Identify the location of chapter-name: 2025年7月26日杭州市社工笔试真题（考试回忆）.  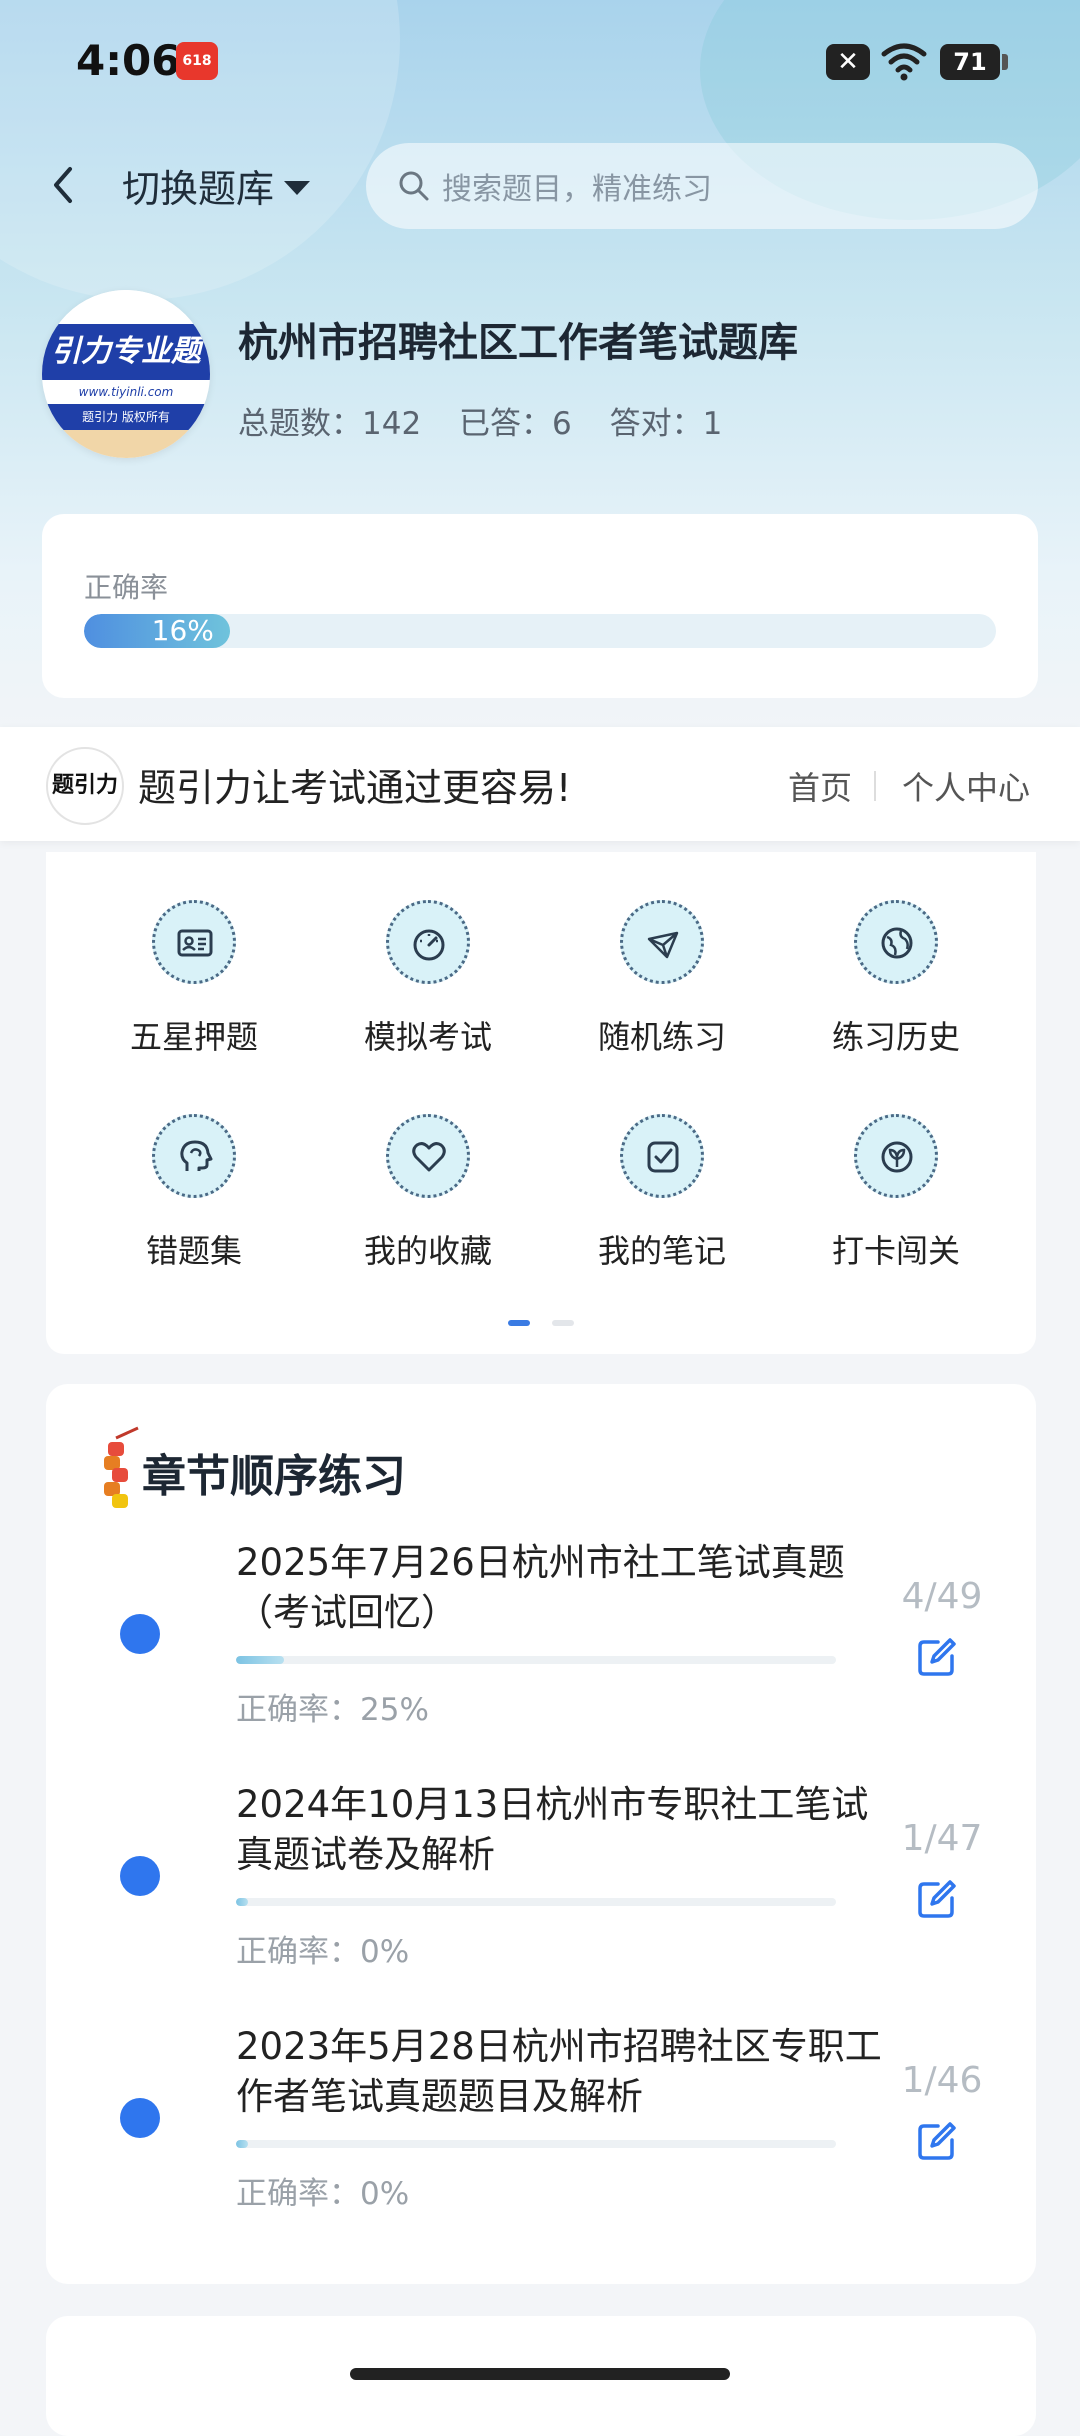
(540, 1587).